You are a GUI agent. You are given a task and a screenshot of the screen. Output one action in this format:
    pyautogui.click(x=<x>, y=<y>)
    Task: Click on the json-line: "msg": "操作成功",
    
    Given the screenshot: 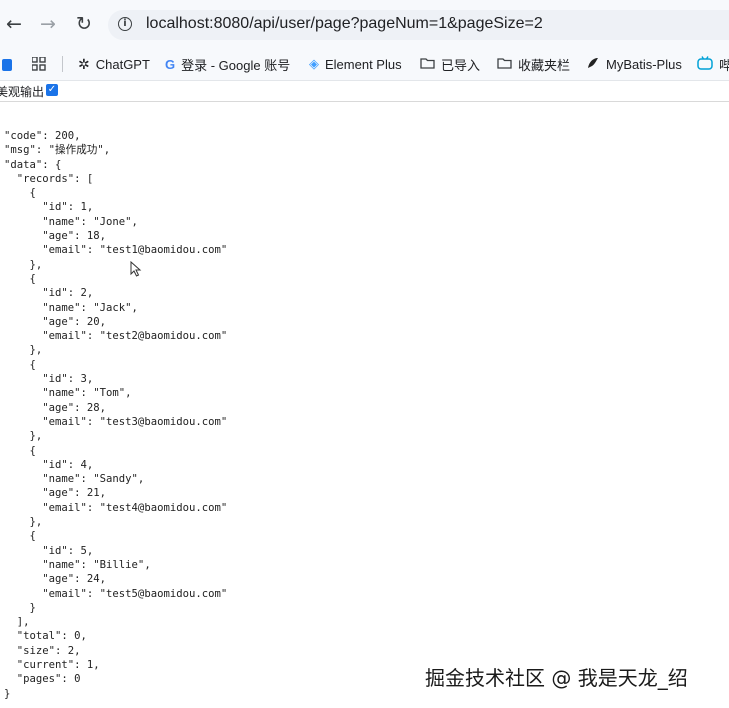 What is the action you would take?
    pyautogui.click(x=57, y=150)
    